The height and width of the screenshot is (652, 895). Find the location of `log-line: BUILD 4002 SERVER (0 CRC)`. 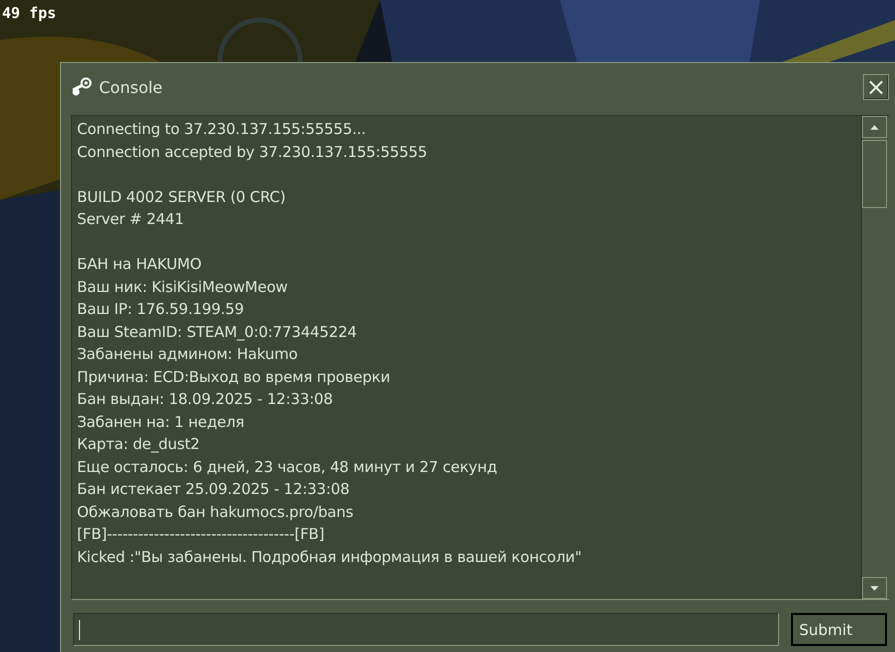

log-line: BUILD 4002 SERVER (0 CRC) is located at coordinates (181, 197).